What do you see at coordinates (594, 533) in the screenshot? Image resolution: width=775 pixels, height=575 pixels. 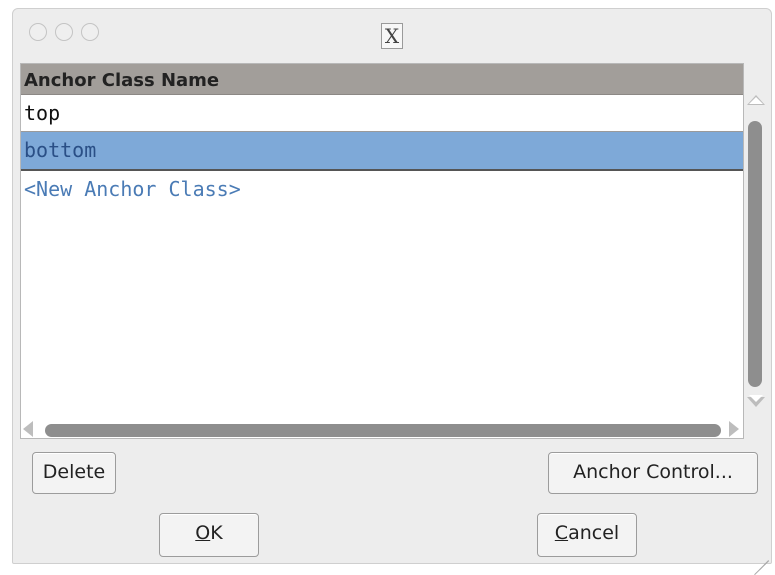 I see `cancel-label-rest: ancel` at bounding box center [594, 533].